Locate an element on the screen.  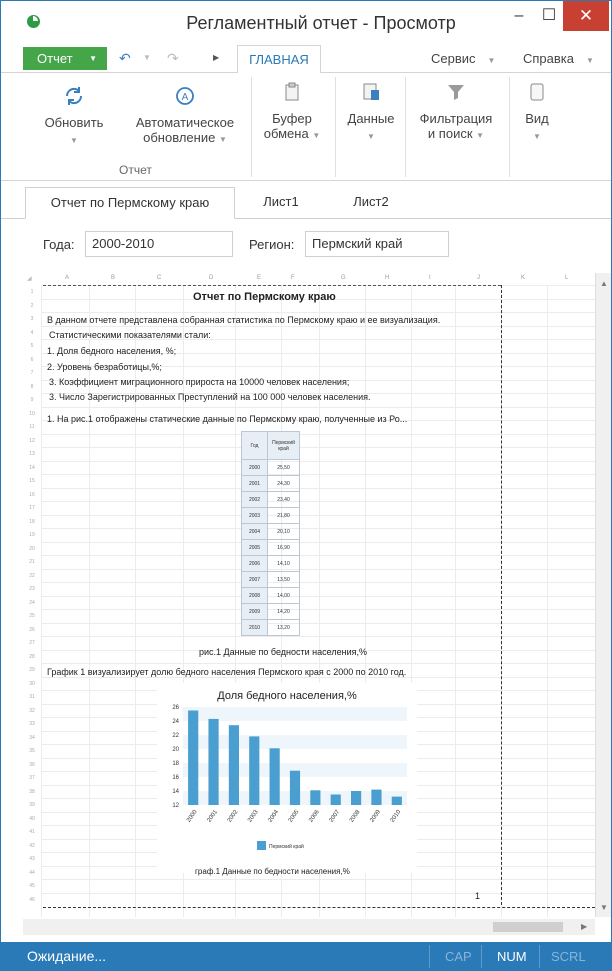
row-header: 23 is located at coordinates (32, 589).